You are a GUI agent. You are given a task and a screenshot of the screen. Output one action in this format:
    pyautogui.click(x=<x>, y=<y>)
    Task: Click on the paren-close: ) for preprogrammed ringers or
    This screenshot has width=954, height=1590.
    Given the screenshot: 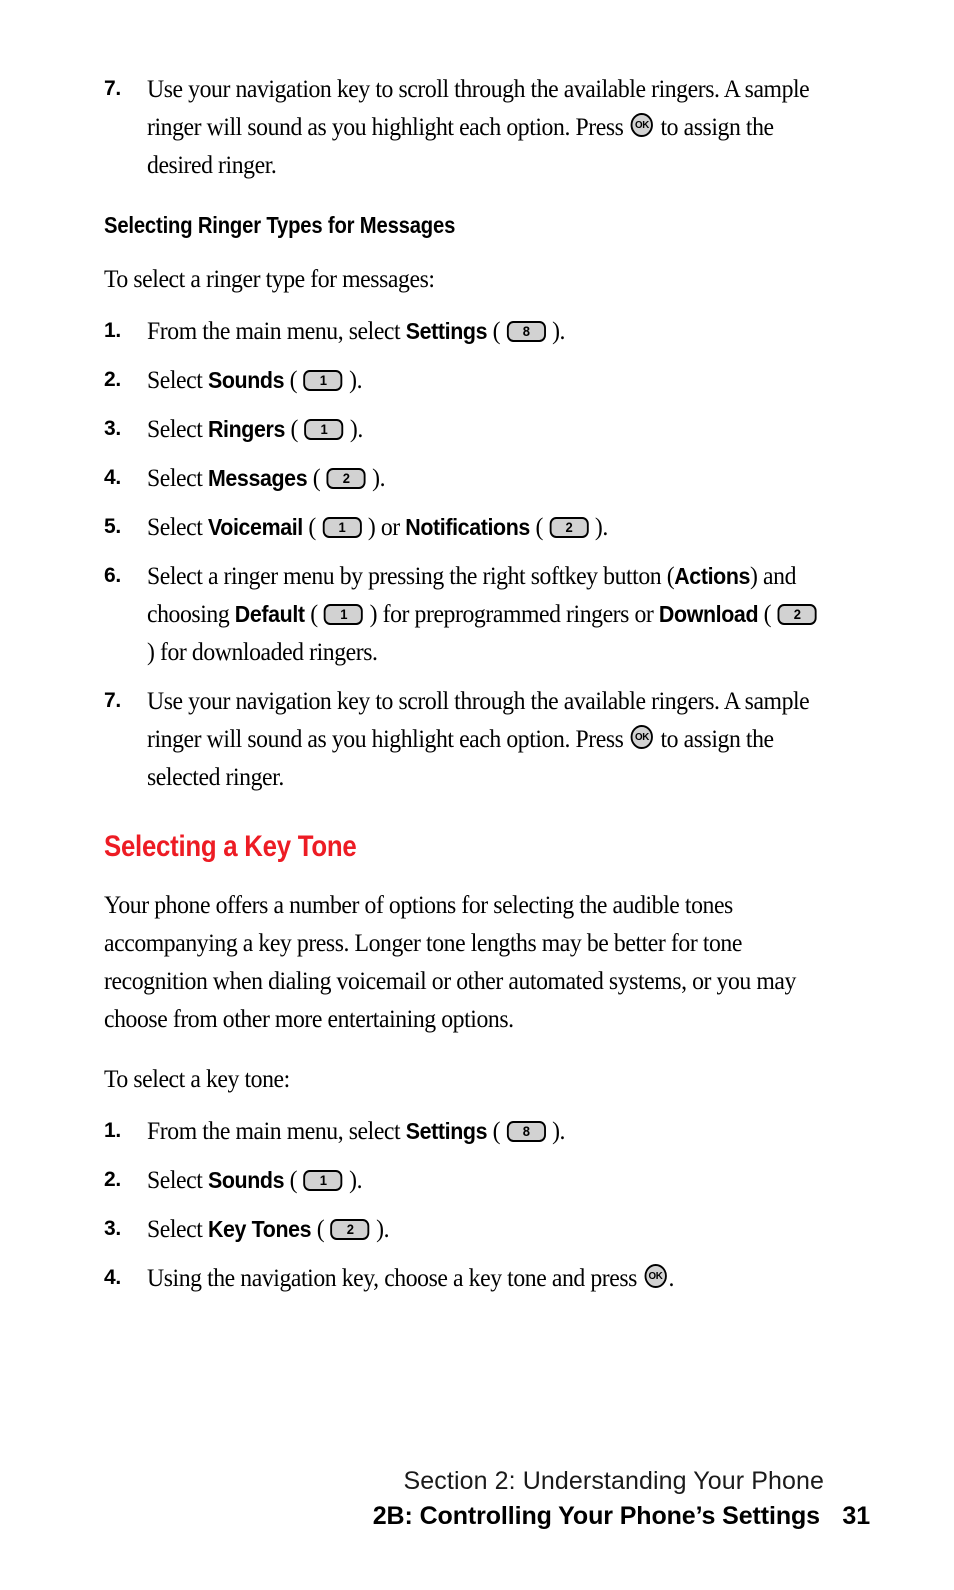 What is the action you would take?
    pyautogui.click(x=511, y=613)
    